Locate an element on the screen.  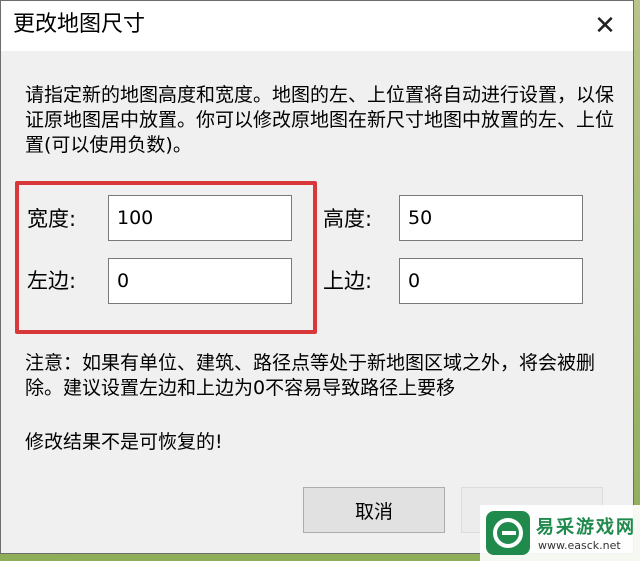
watermark-logo-icon is located at coordinates (508, 533).